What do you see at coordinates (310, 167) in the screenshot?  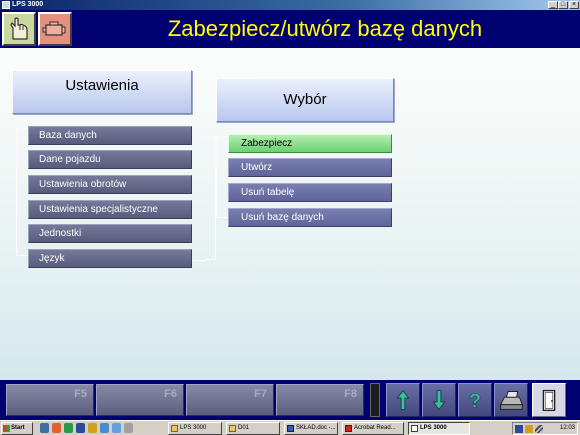 I see `choice-item-create: Utwórz` at bounding box center [310, 167].